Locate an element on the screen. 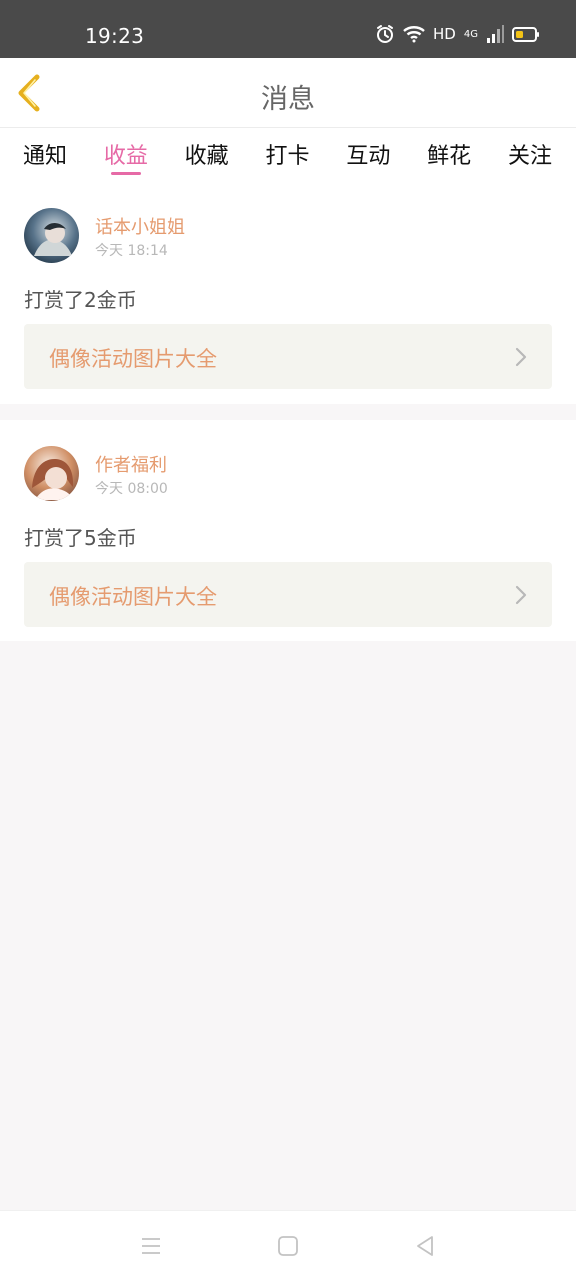 This screenshot has height=1280, width=576. battery-icon is located at coordinates (525, 34).